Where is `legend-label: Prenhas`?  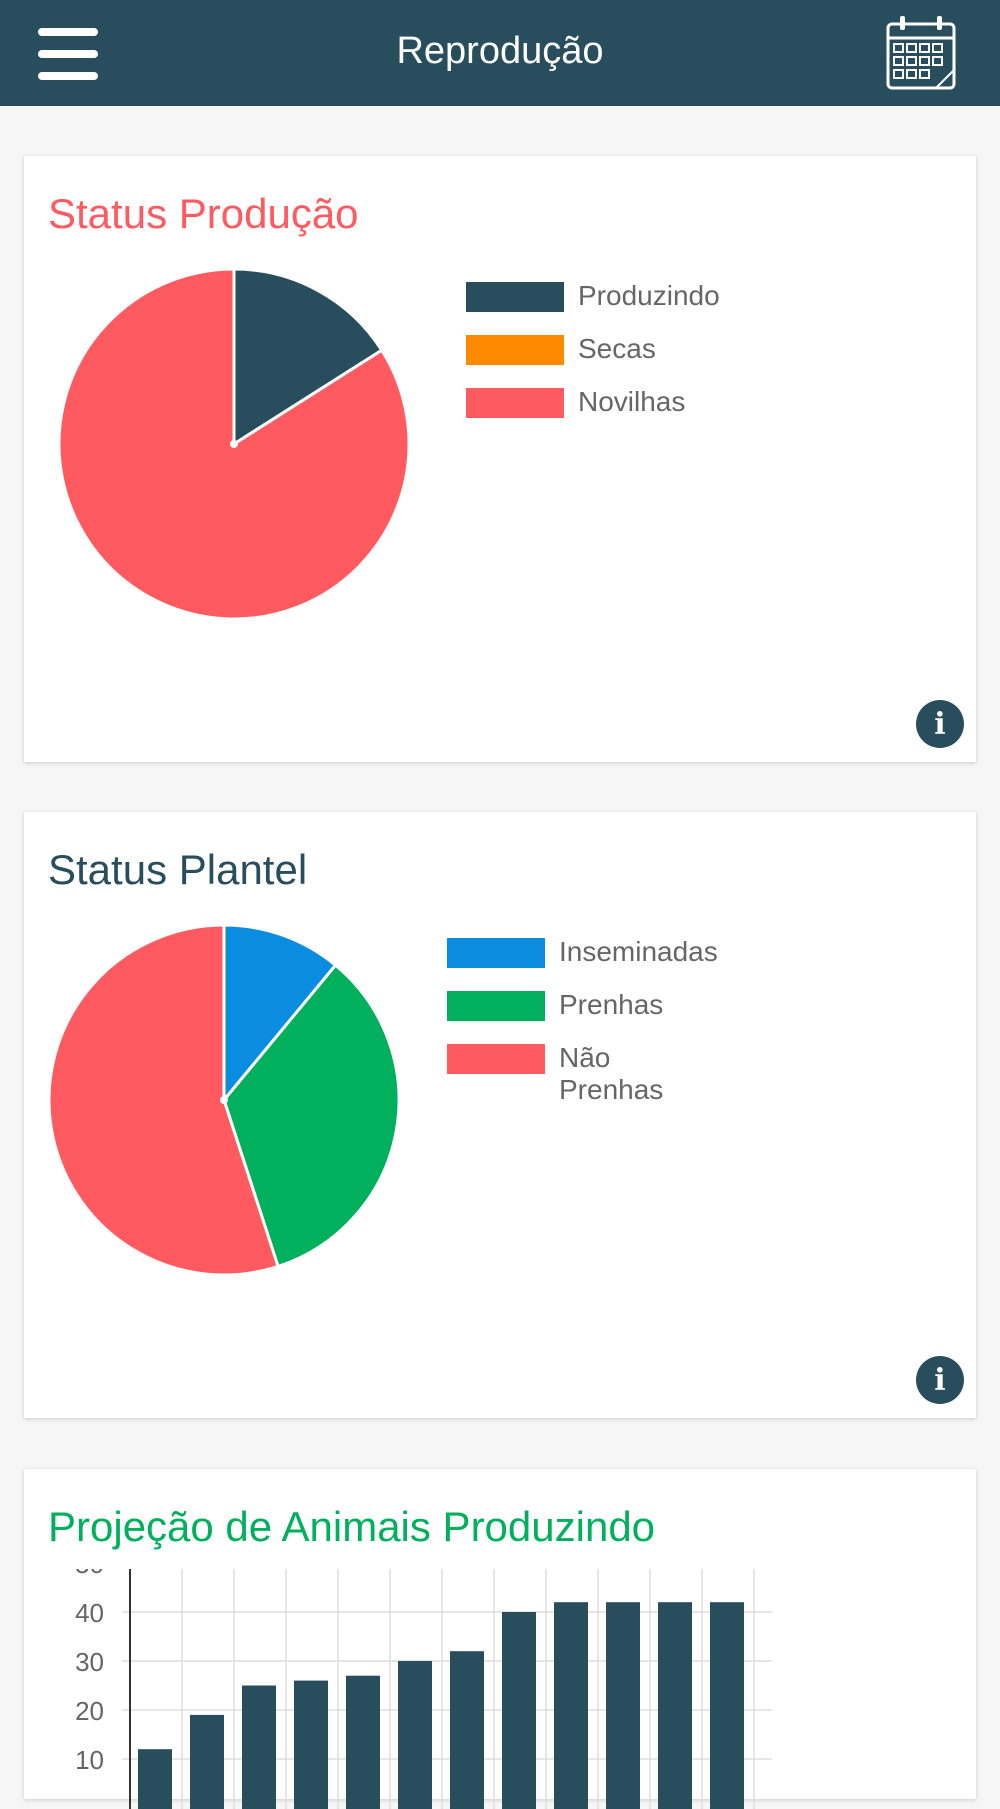
legend-label: Prenhas is located at coordinates (611, 1005).